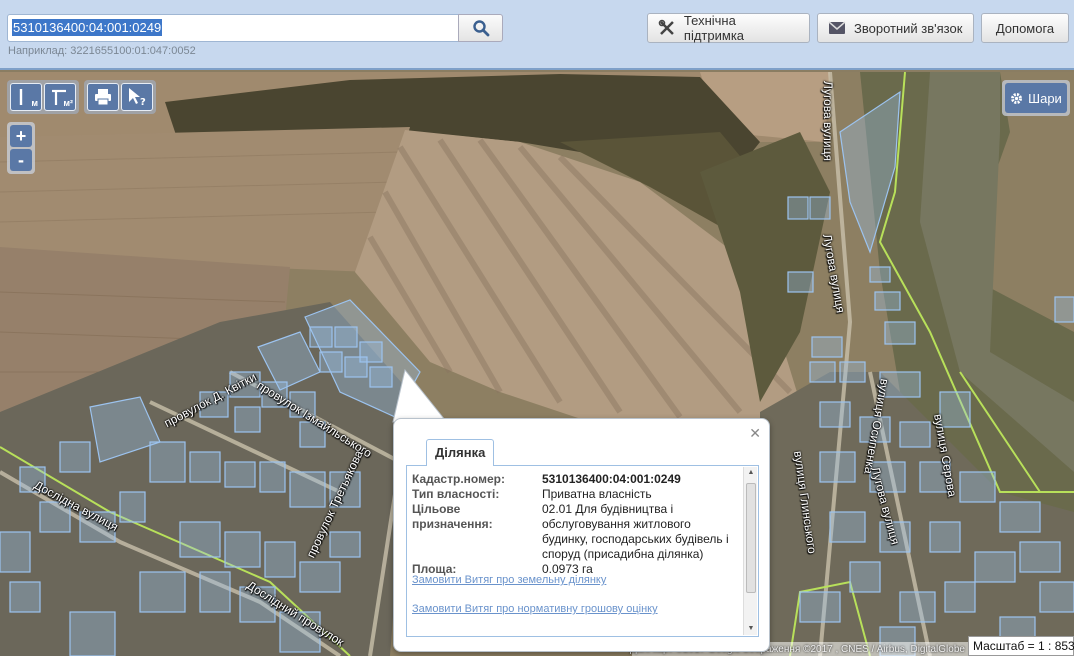  I want to click on tools-icon, so click(666, 27).